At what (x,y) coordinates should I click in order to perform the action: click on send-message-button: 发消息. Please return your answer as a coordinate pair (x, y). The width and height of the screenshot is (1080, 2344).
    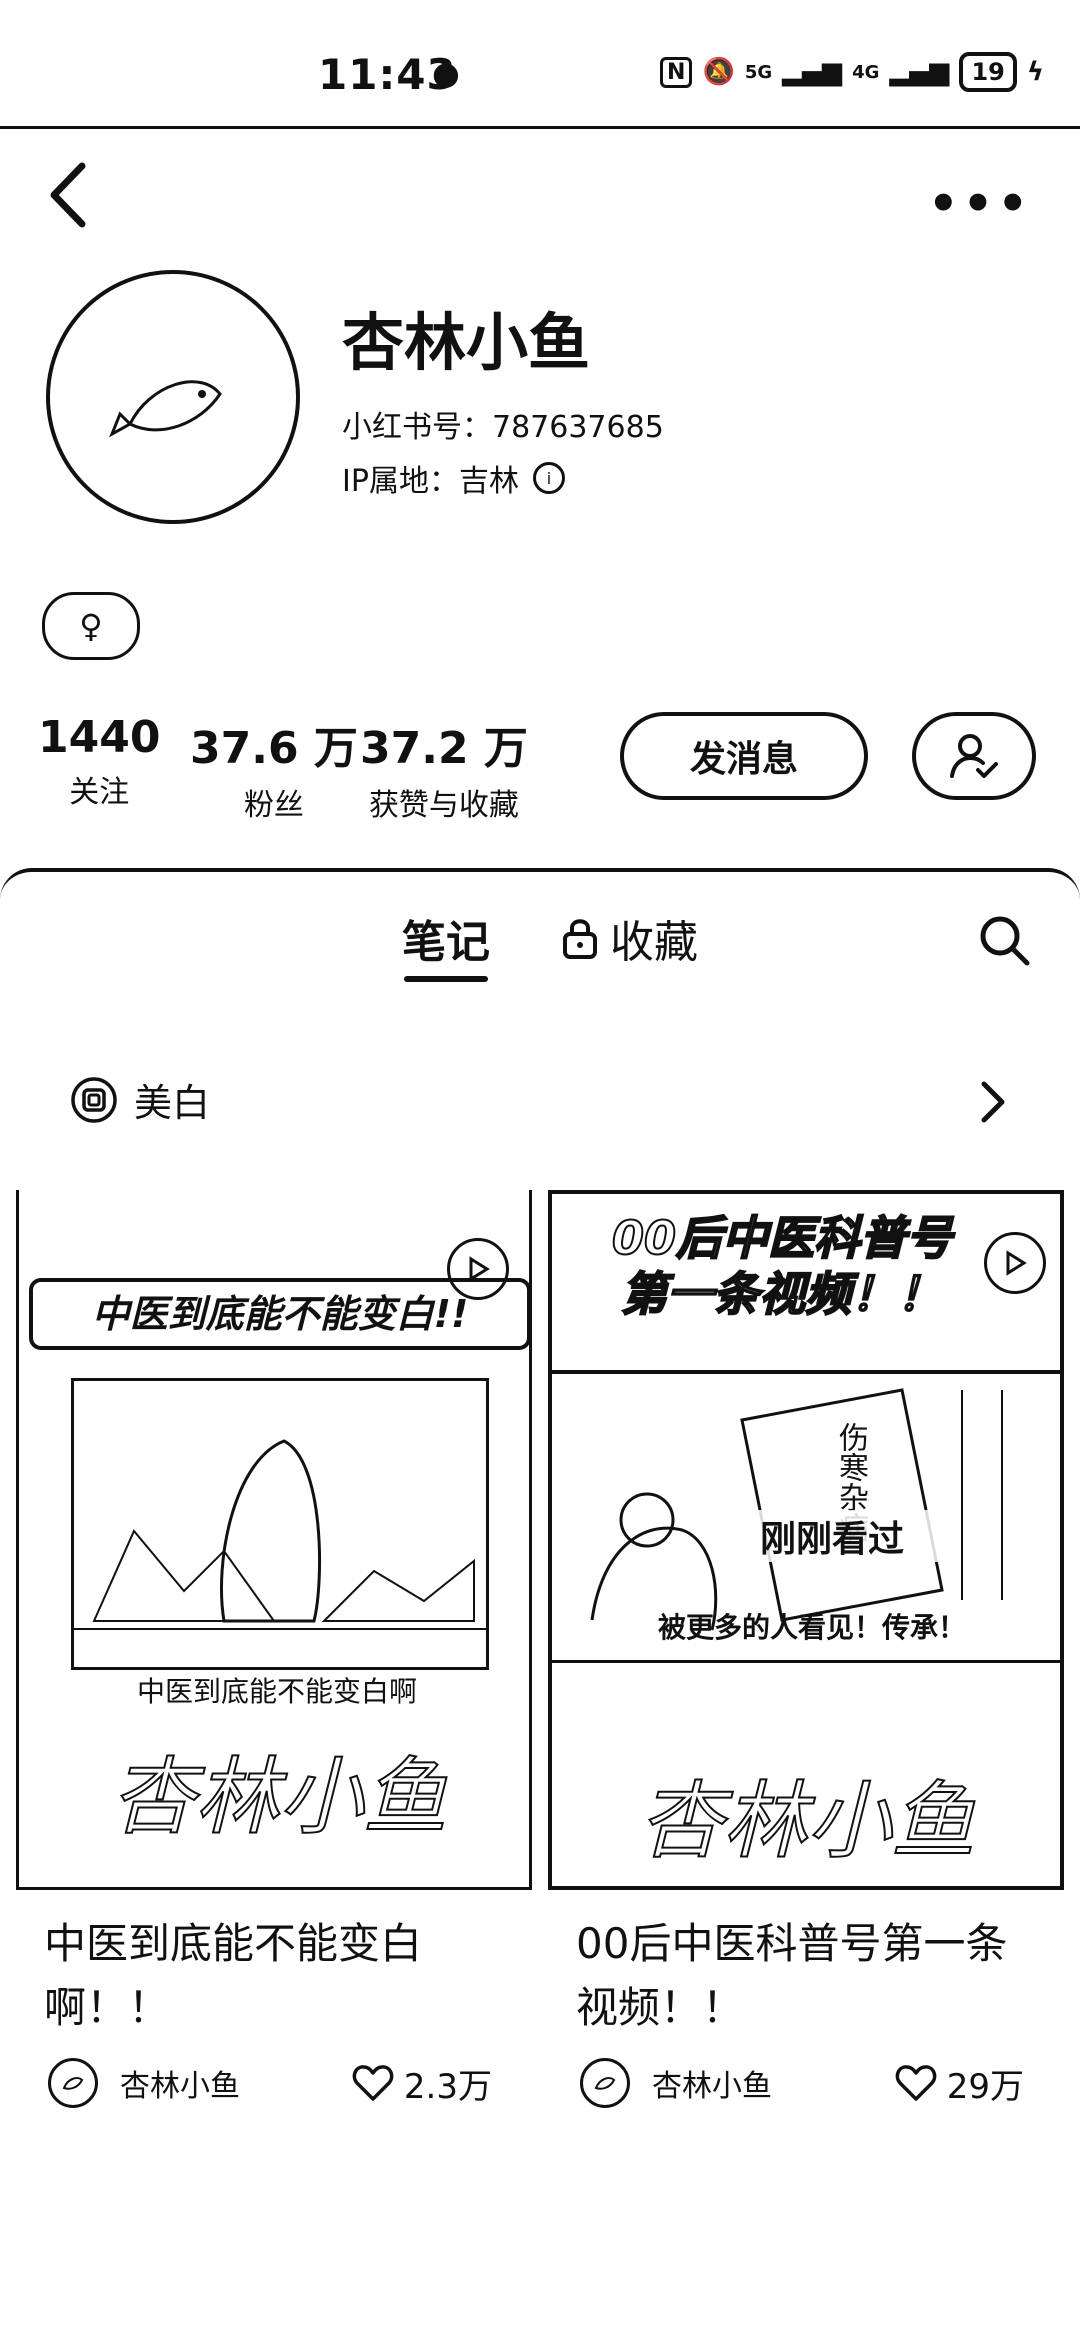
    Looking at the image, I should click on (744, 756).